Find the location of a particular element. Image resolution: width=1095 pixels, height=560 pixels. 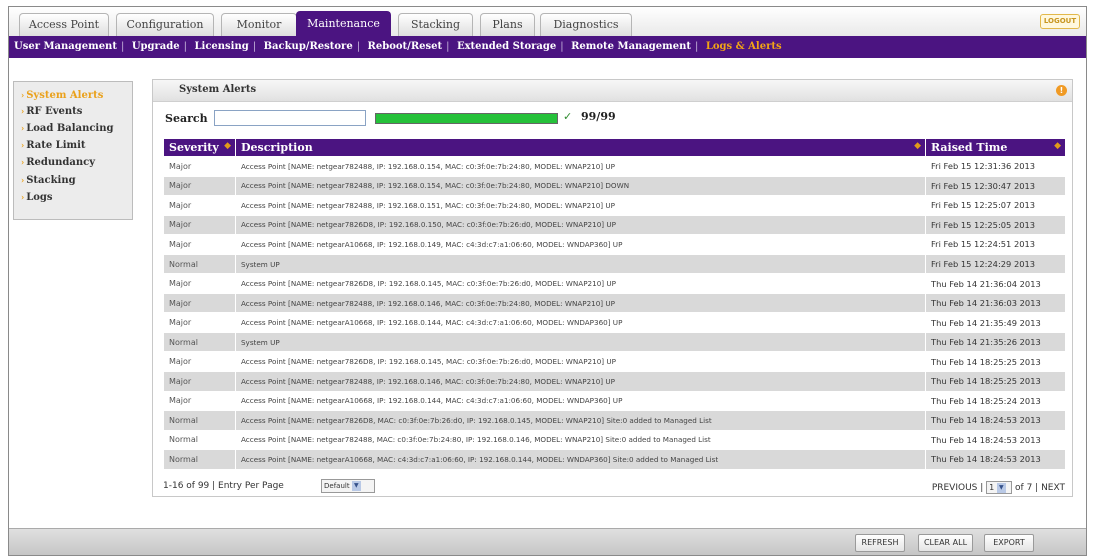

nav-item-logs: › Logs is located at coordinates (37, 197).